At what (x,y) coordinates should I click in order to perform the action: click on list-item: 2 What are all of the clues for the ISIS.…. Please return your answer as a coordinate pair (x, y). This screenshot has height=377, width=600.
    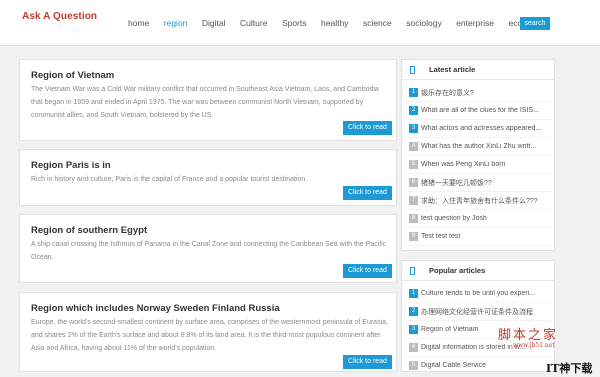
    Looking at the image, I should click on (480, 111).